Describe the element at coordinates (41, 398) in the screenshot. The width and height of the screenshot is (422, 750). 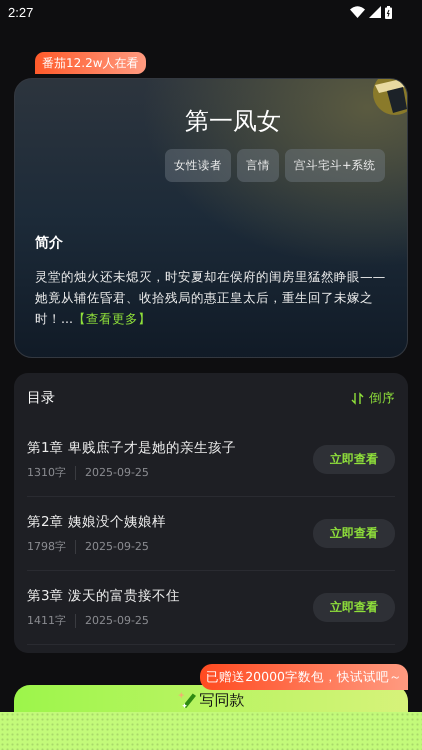
I see `catalog-heading: 目录` at that location.